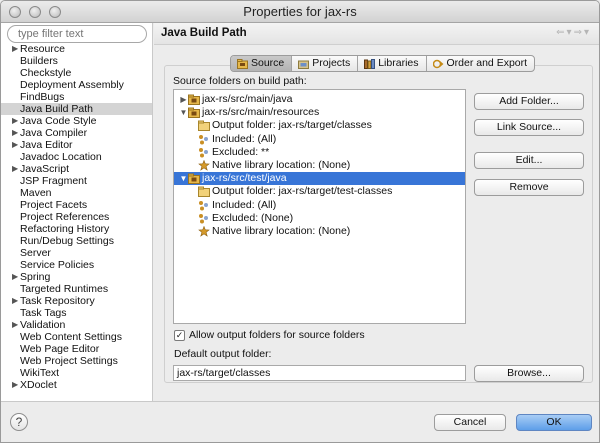  I want to click on history-nav: ⇐▾⇒▾, so click(573, 32).